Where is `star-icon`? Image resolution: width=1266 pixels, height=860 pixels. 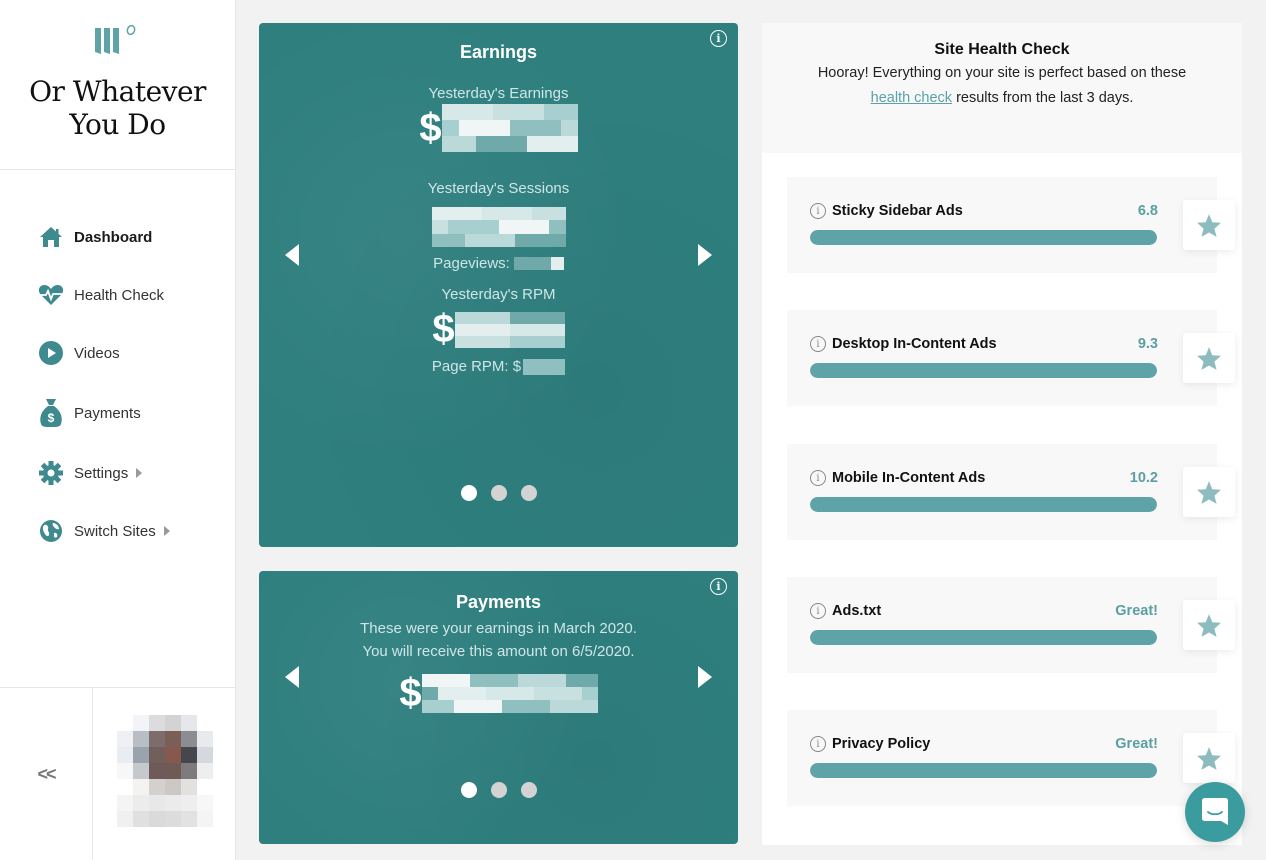
star-icon is located at coordinates (1209, 358).